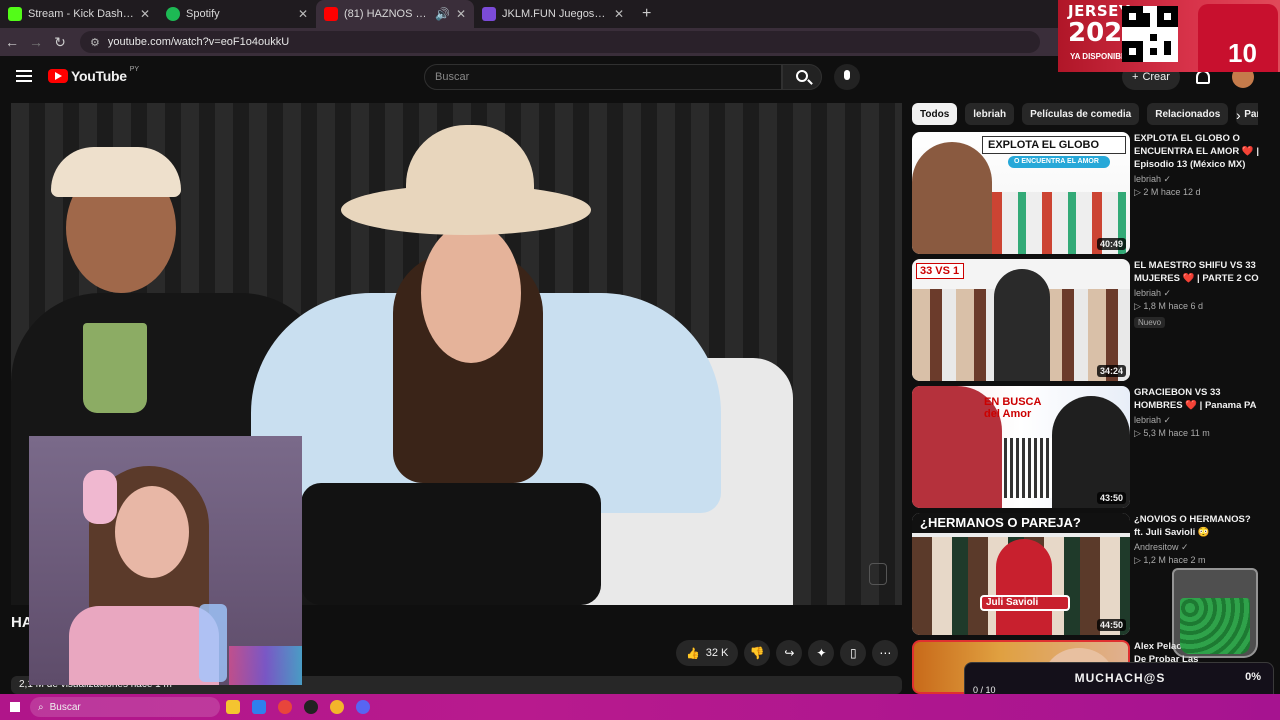 This screenshot has height=720, width=1280. What do you see at coordinates (707, 653) in the screenshot?
I see `like-button: 👍 32 K` at bounding box center [707, 653].